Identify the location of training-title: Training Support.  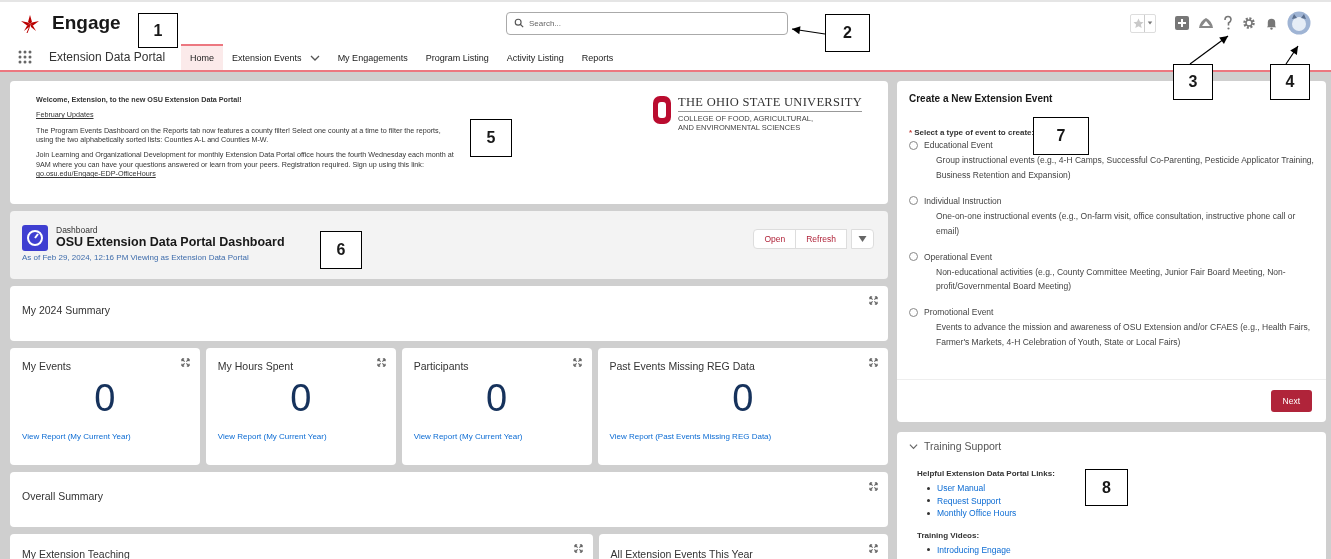
(963, 446).